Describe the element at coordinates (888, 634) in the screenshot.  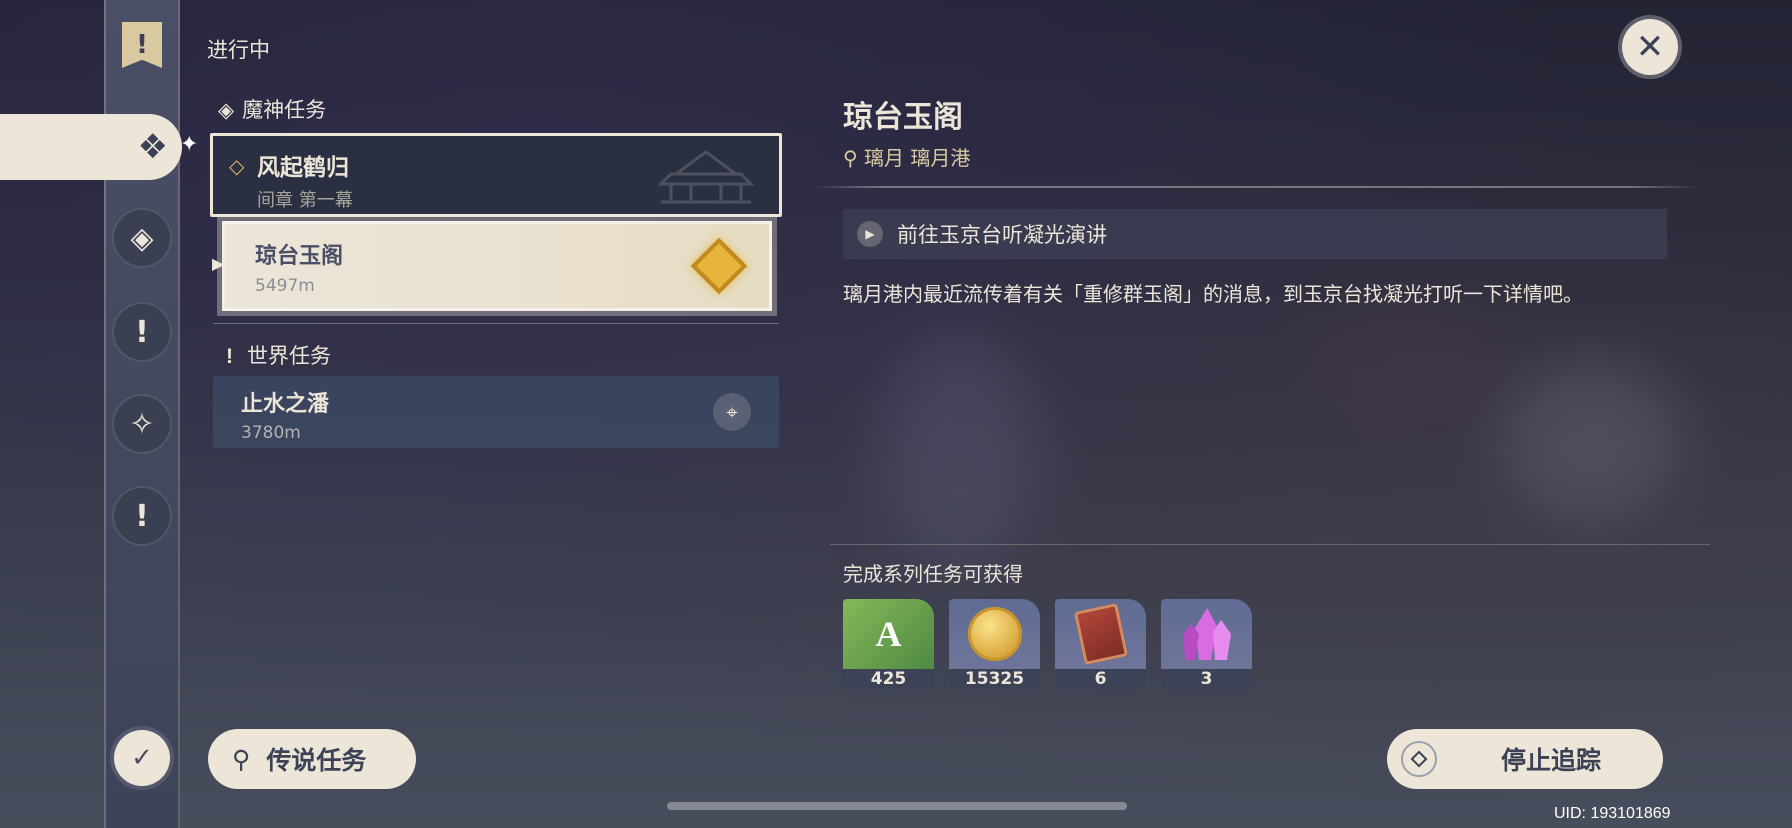
I see `adventure-exp-icon: A` at that location.